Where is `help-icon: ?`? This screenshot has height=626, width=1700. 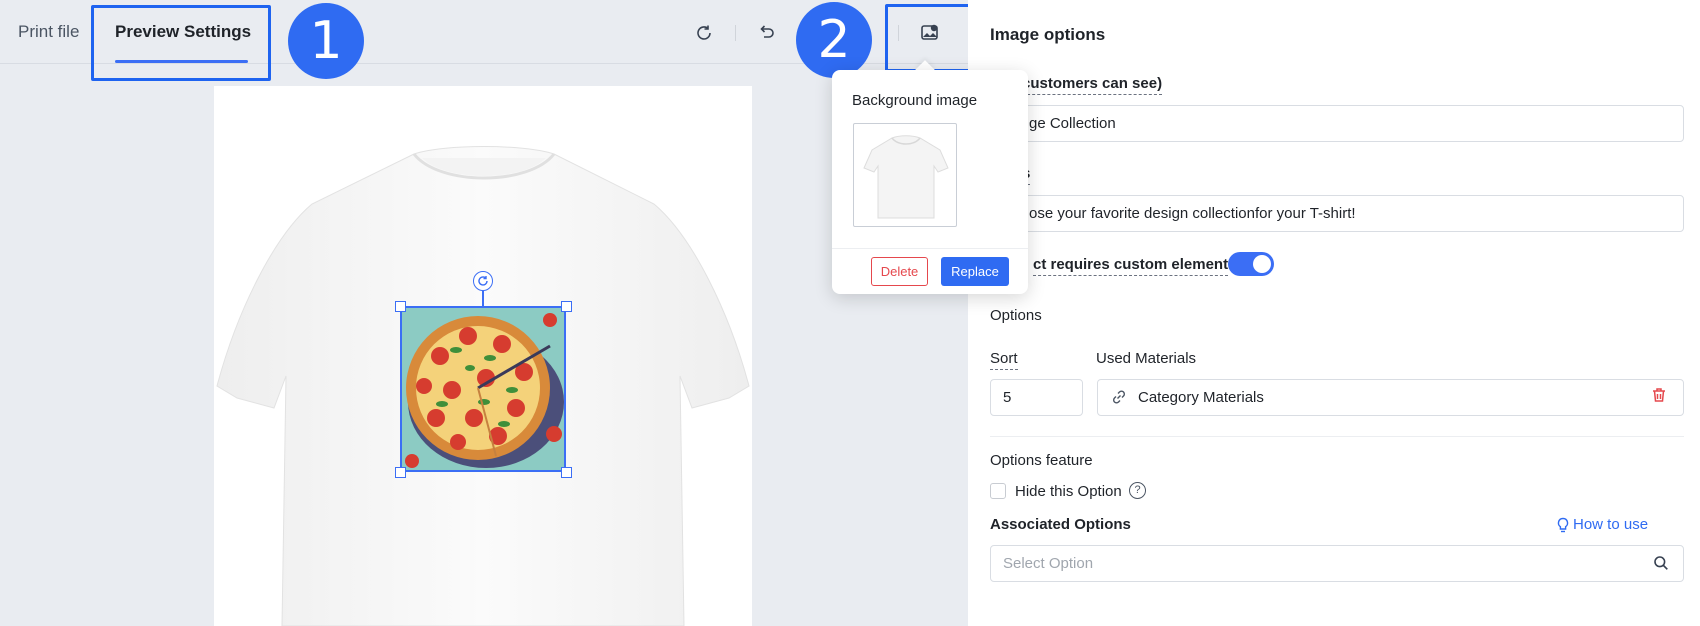
help-icon: ? is located at coordinates (1137, 490).